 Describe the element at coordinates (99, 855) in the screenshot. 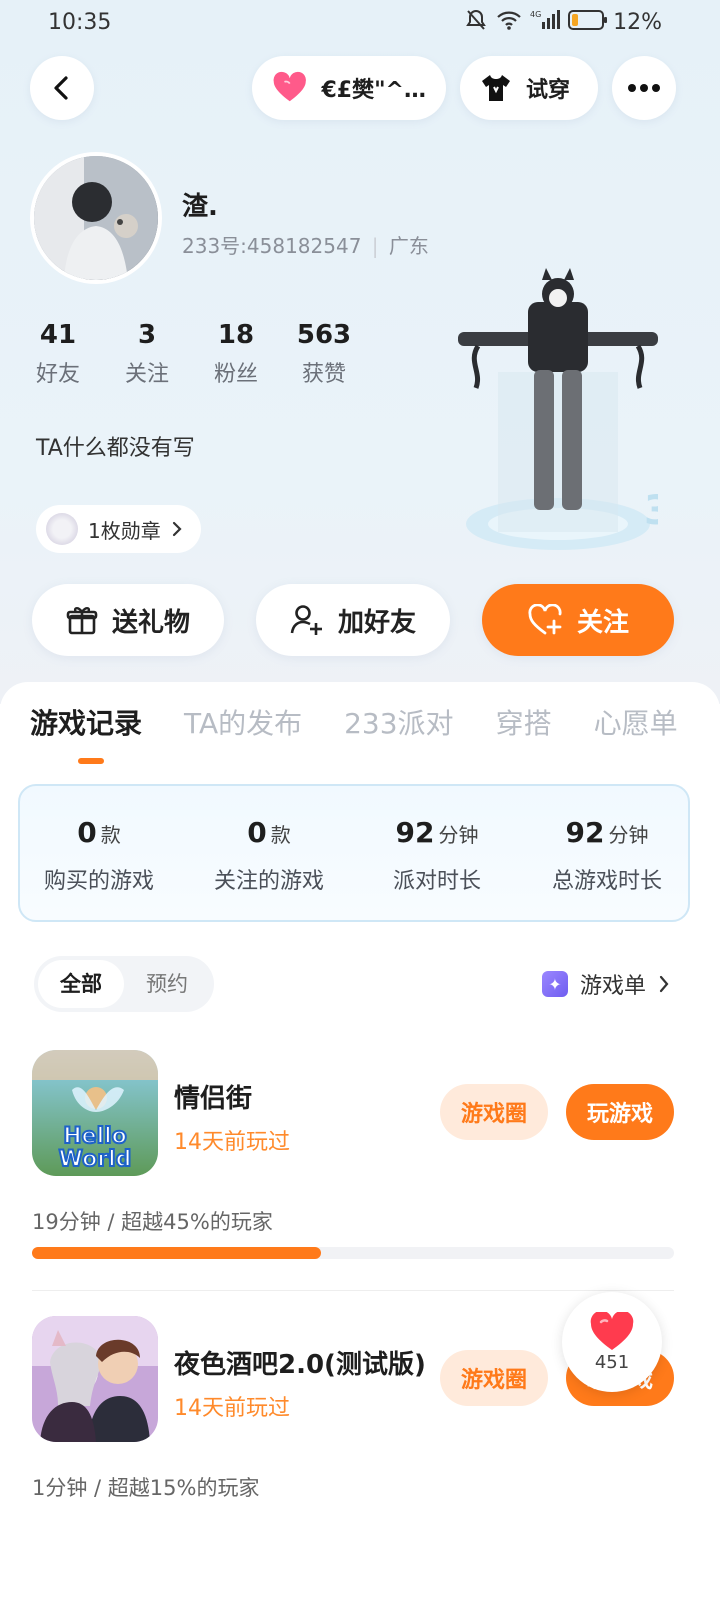

I see `purchased-games-stat: 0款 购买的游戏` at that location.